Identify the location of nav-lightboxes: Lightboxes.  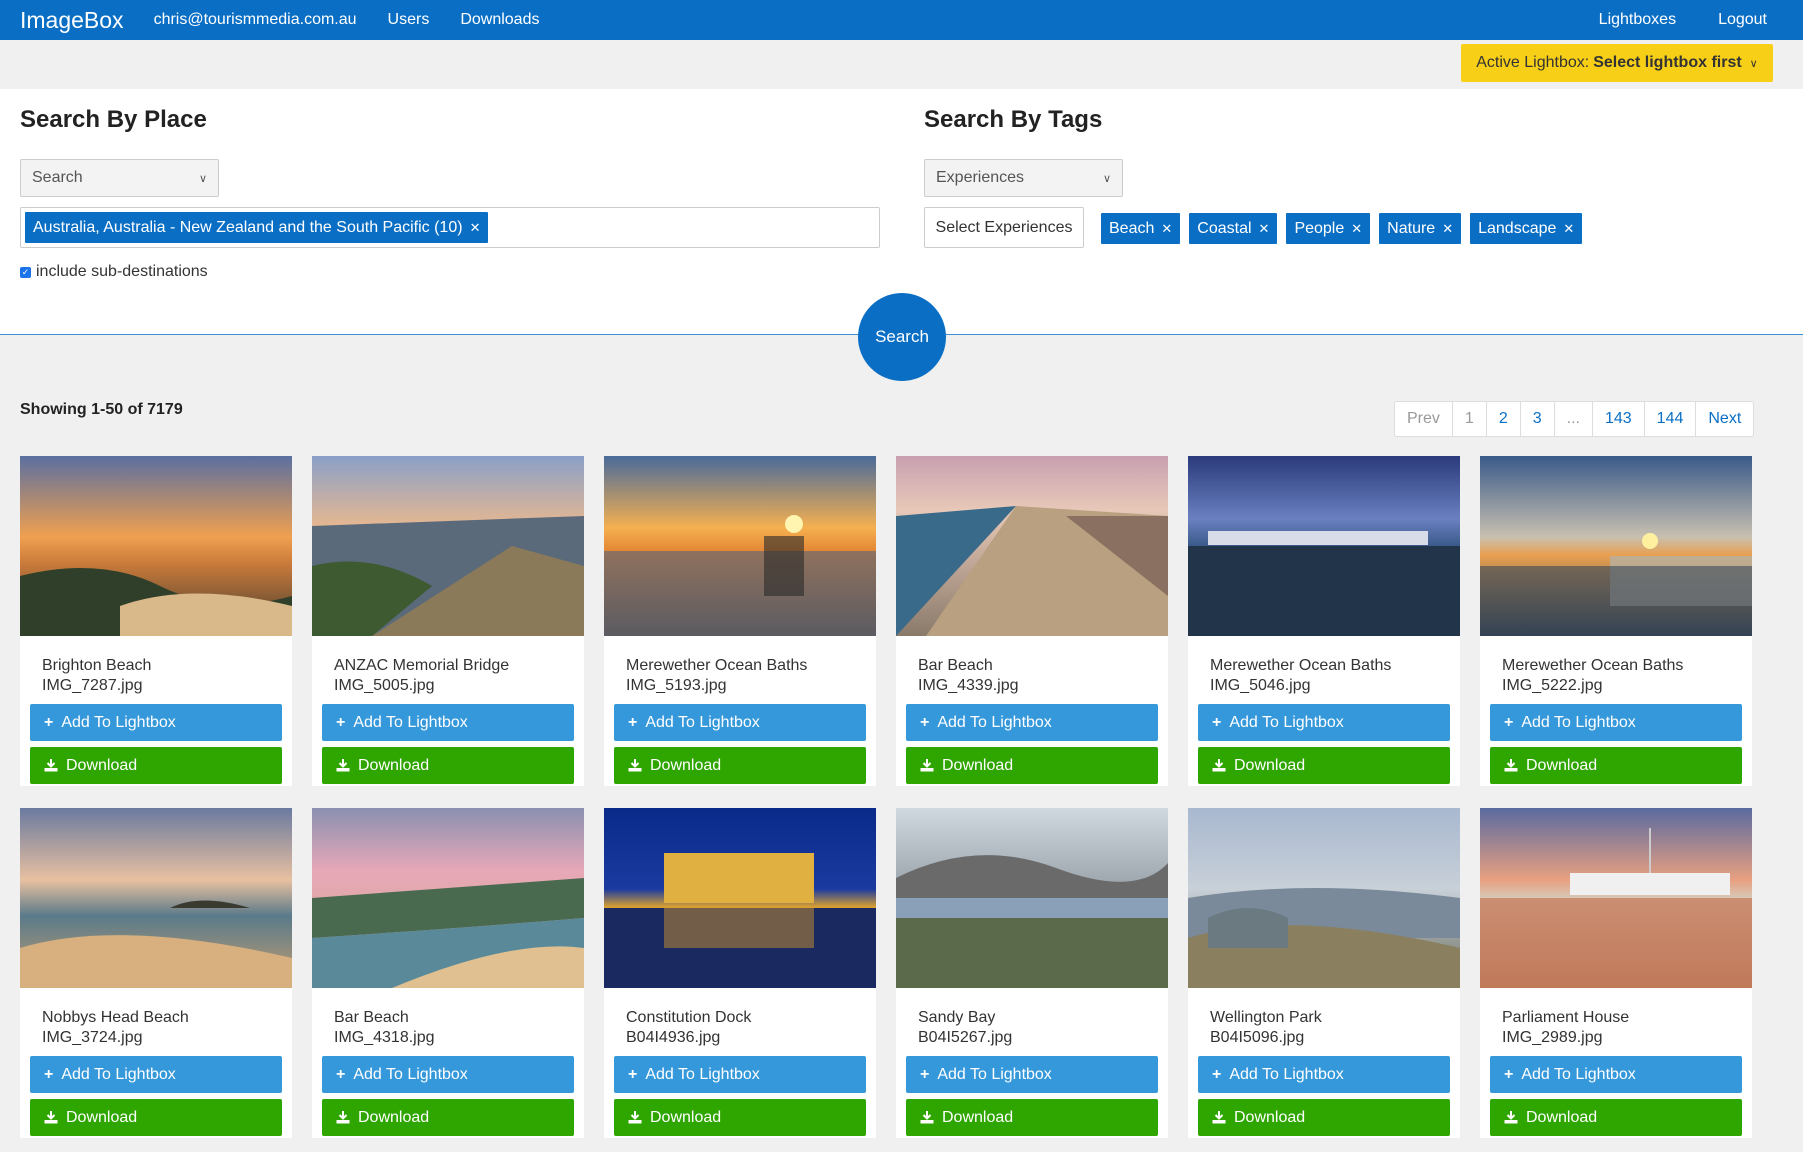
(1637, 20).